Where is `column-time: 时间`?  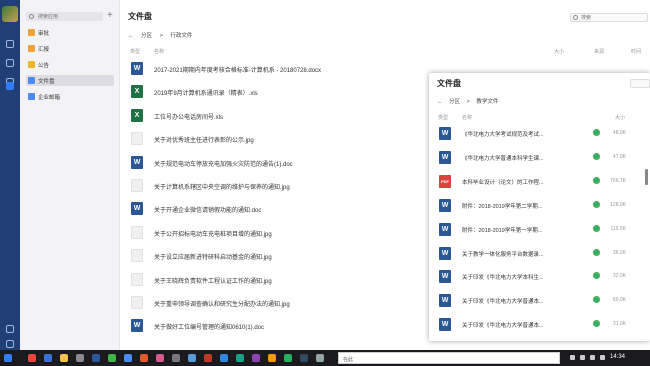 column-time: 时间 is located at coordinates (636, 51).